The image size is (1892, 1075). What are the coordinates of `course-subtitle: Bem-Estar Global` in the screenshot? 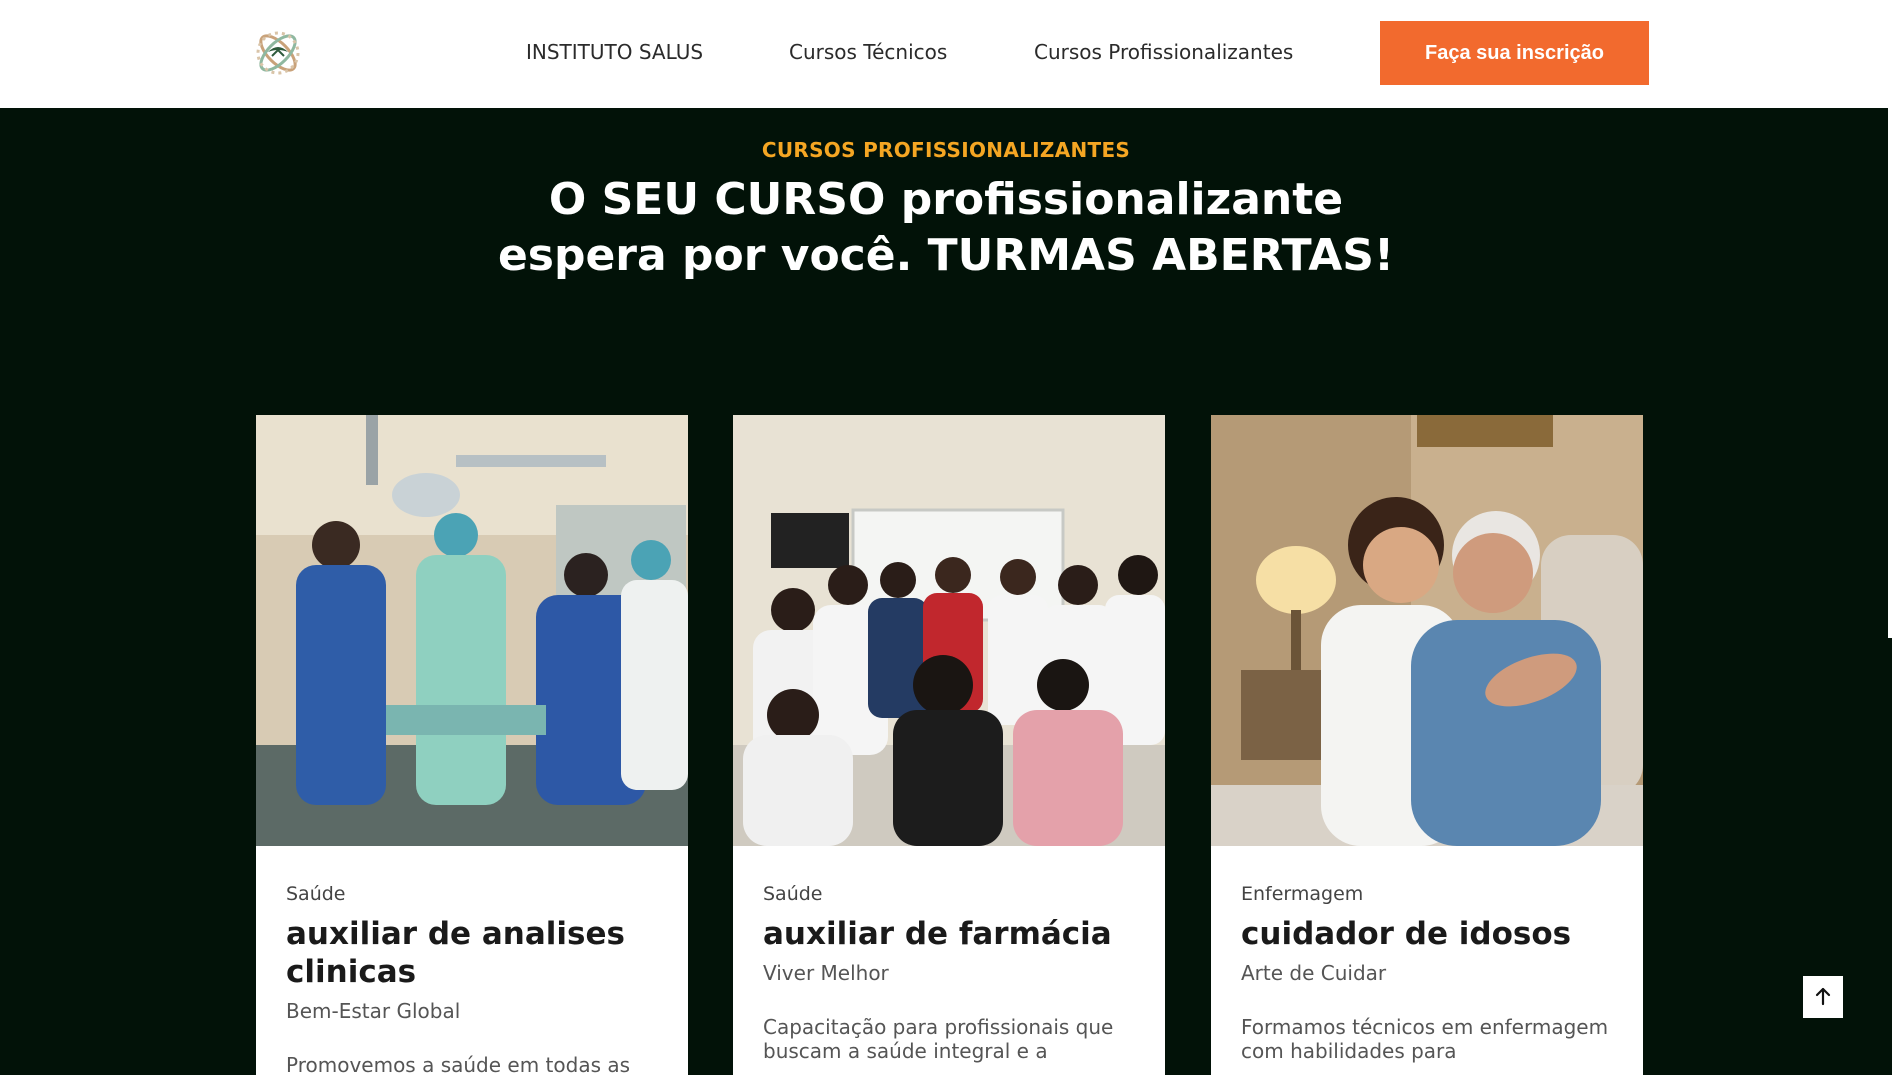 It's located at (373, 1011).